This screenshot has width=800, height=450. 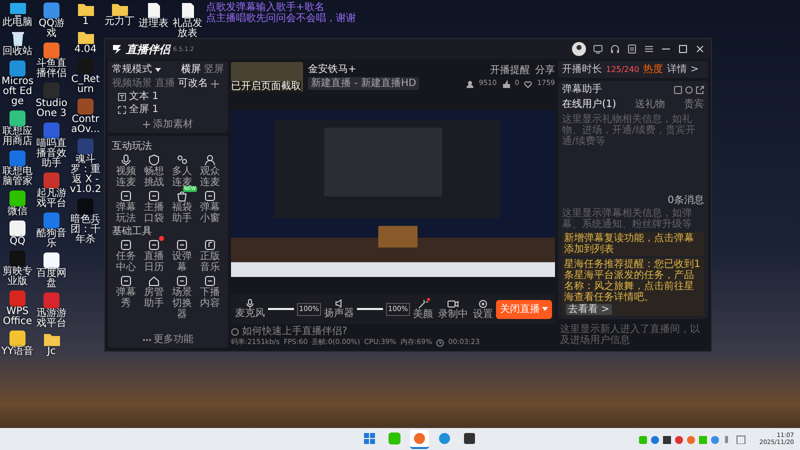 I want to click on desktop-icon-label: Studio One 3, so click(x=51, y=109).